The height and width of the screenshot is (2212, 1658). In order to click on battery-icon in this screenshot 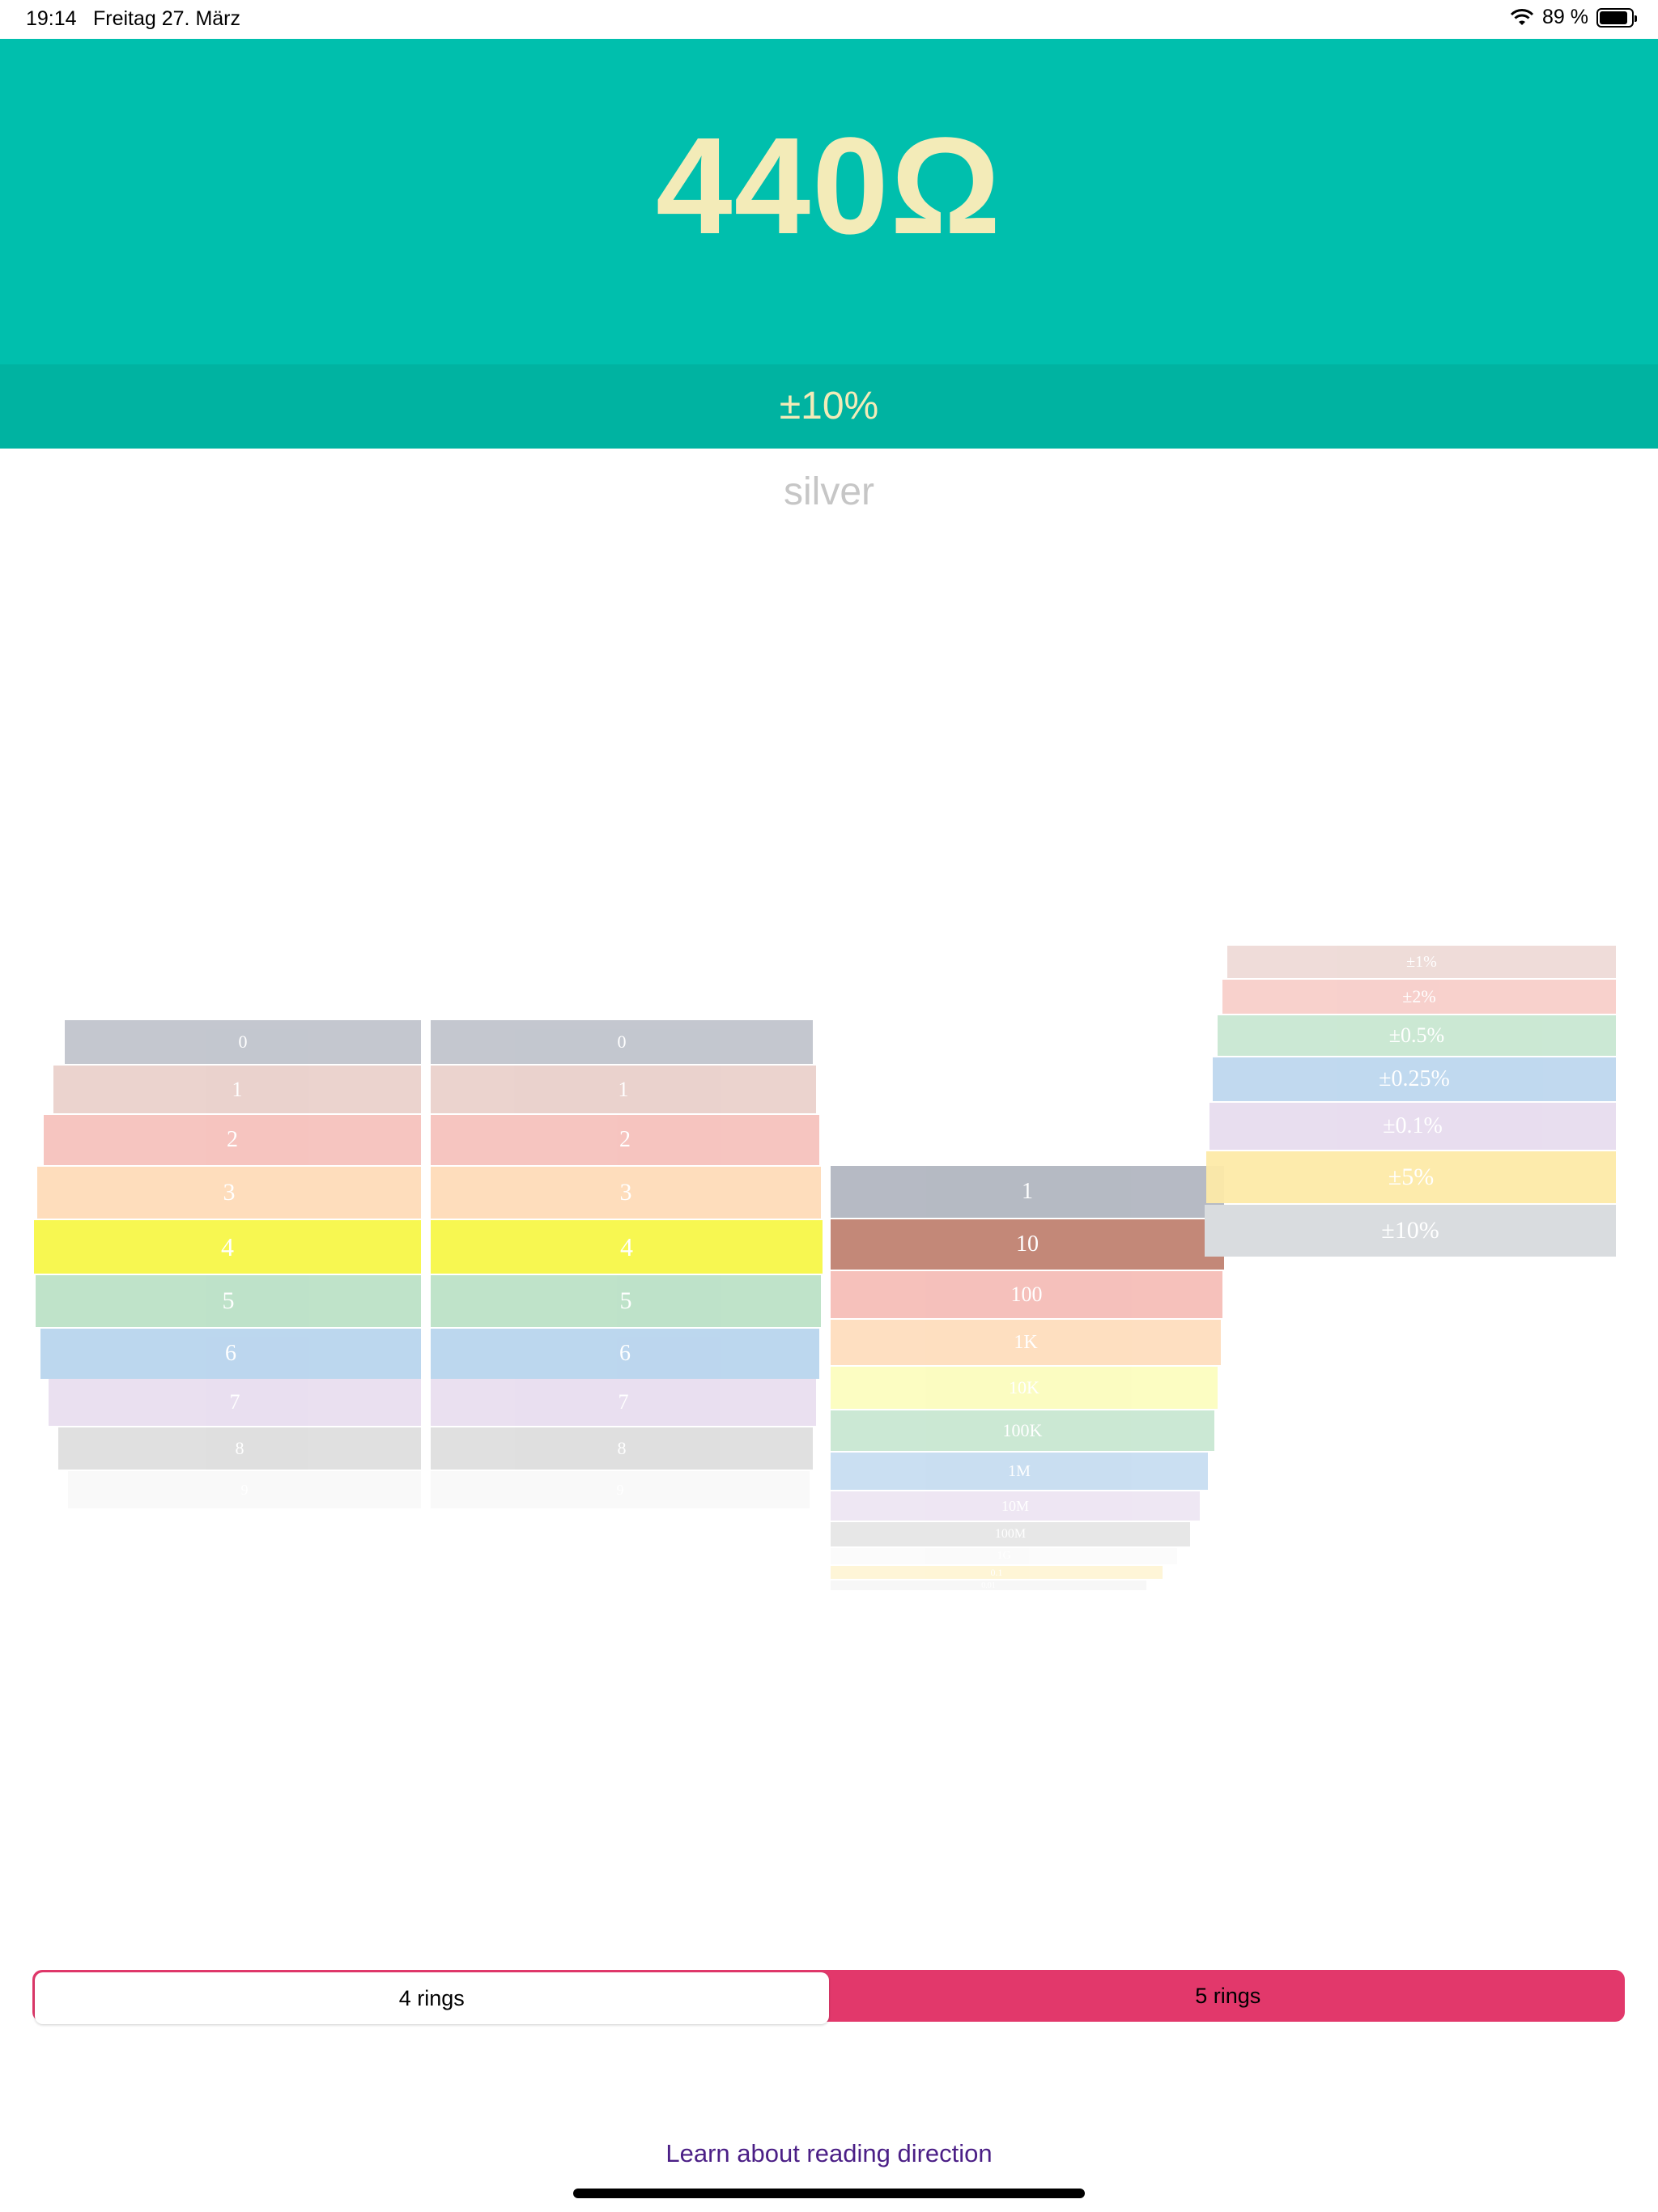, I will do `click(1616, 18)`.